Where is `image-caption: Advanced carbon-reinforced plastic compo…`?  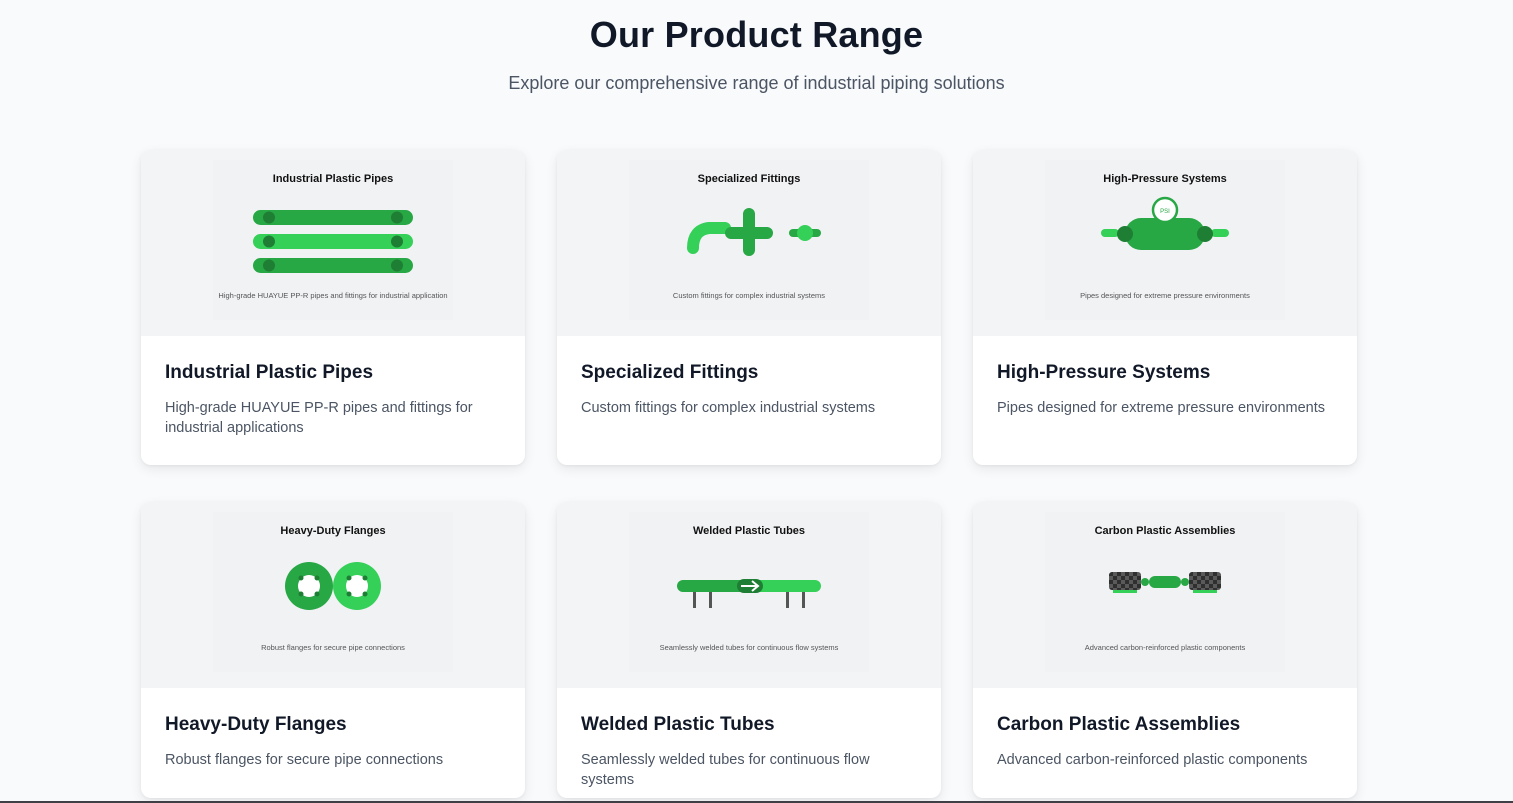 image-caption: Advanced carbon-reinforced plastic compo… is located at coordinates (1165, 647).